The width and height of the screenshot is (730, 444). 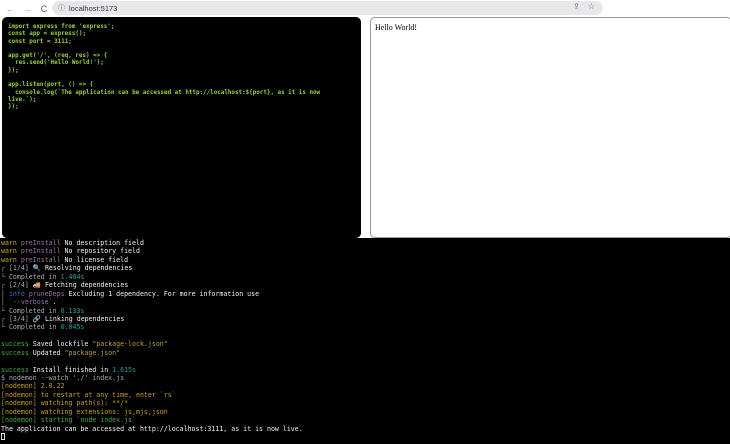 What do you see at coordinates (18, 293) in the screenshot?
I see `terminal-segment: info` at bounding box center [18, 293].